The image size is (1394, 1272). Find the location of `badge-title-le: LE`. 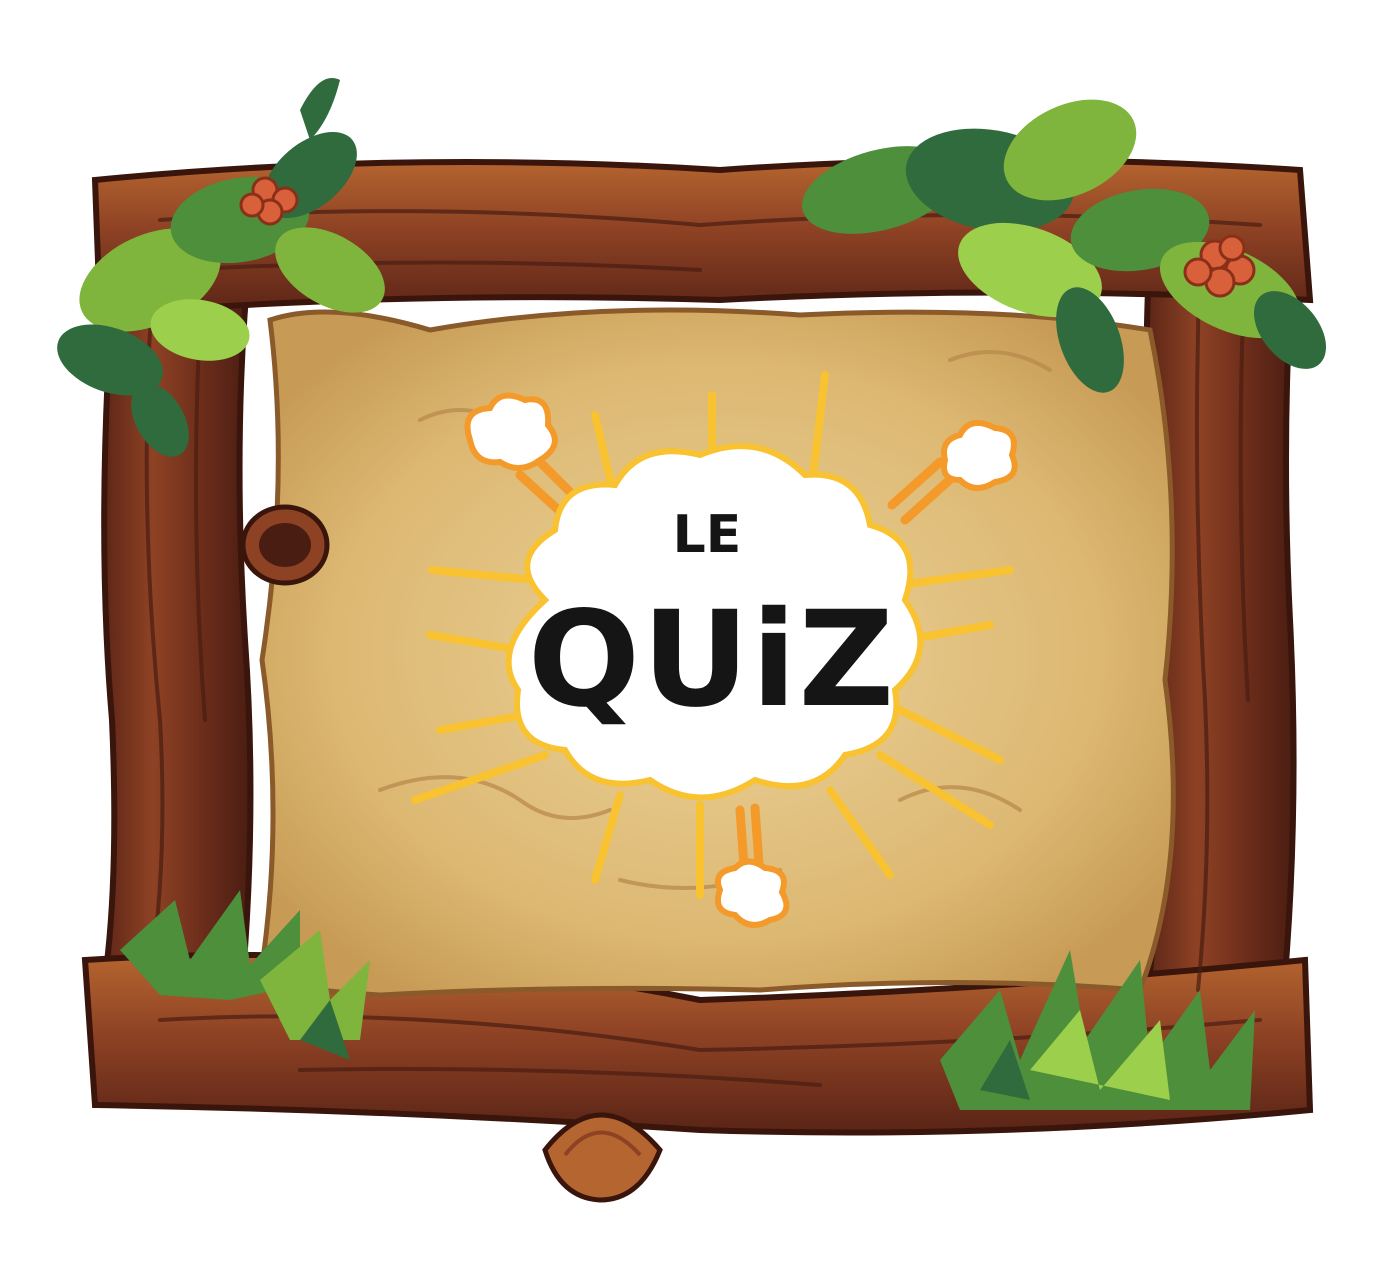

badge-title-le: LE is located at coordinates (707, 535).